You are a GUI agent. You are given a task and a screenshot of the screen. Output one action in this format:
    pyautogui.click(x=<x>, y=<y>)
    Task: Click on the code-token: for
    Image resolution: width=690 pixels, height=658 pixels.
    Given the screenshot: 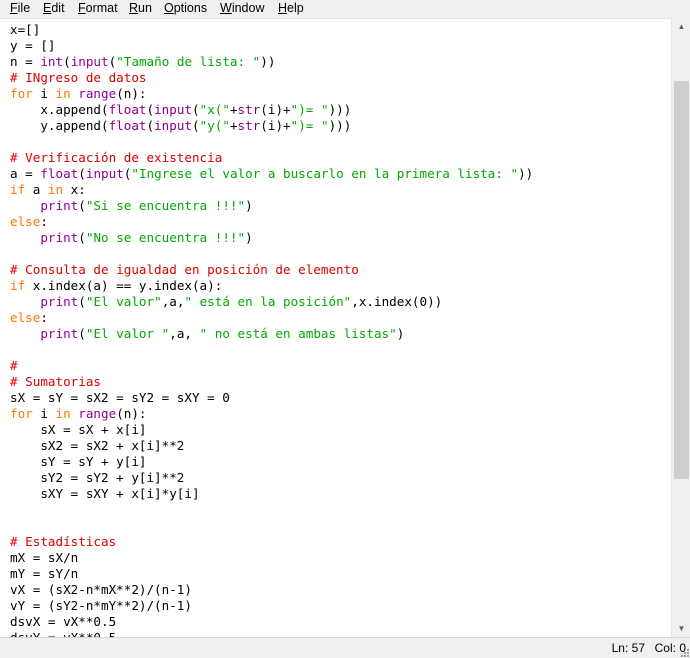 What is the action you would take?
    pyautogui.click(x=21, y=93)
    